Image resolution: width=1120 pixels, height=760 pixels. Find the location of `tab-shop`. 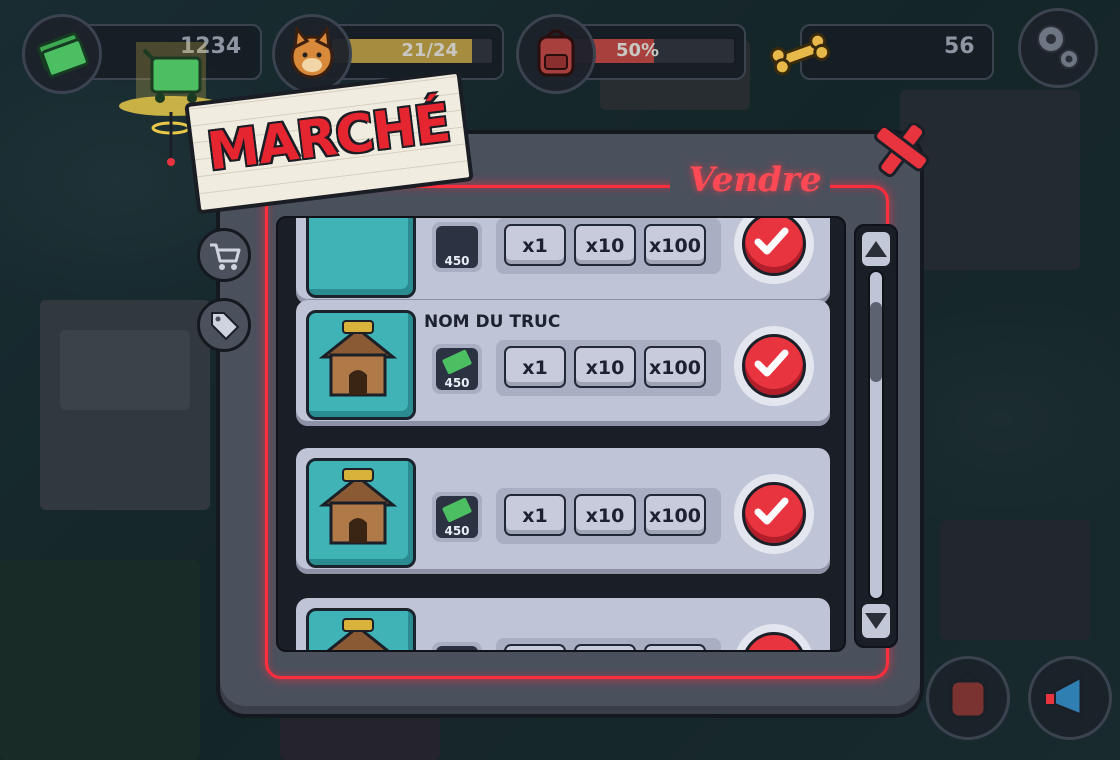

tab-shop is located at coordinates (224, 255).